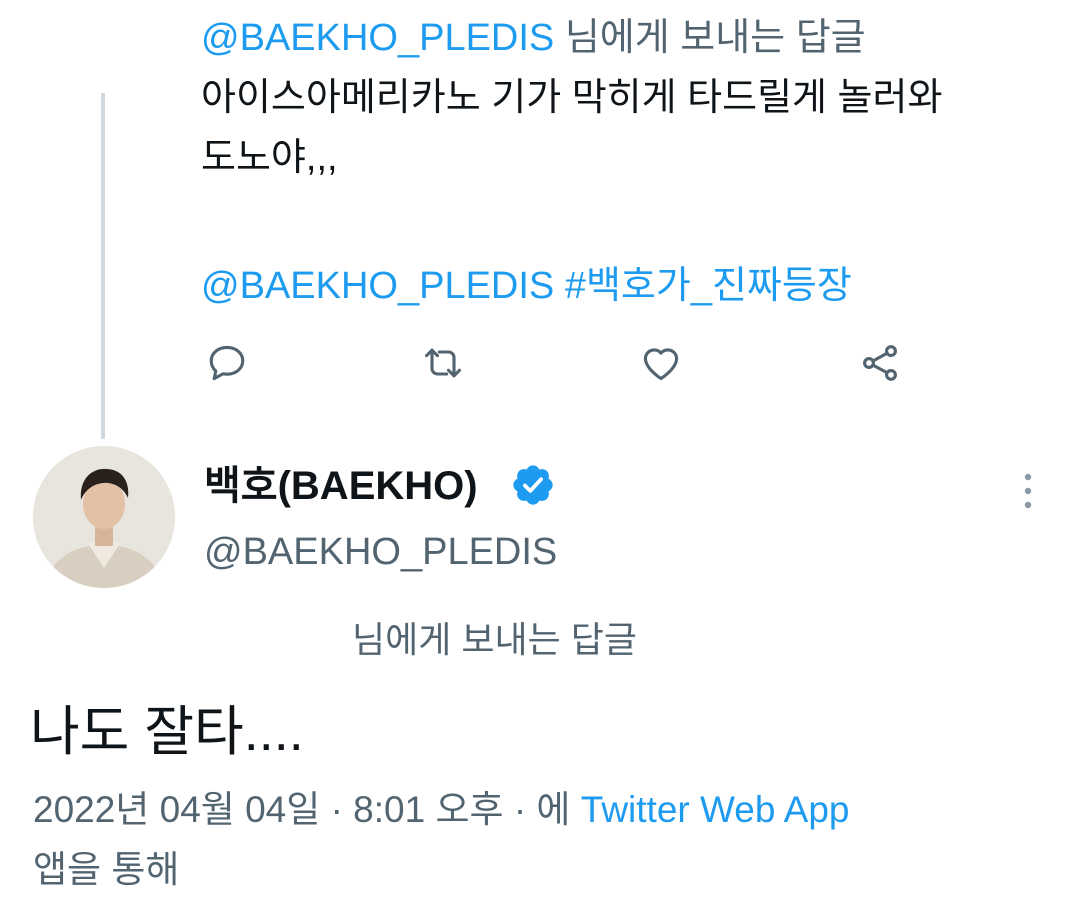  I want to click on user-handle: @BAEKHO_PLEDIS, so click(380, 552).